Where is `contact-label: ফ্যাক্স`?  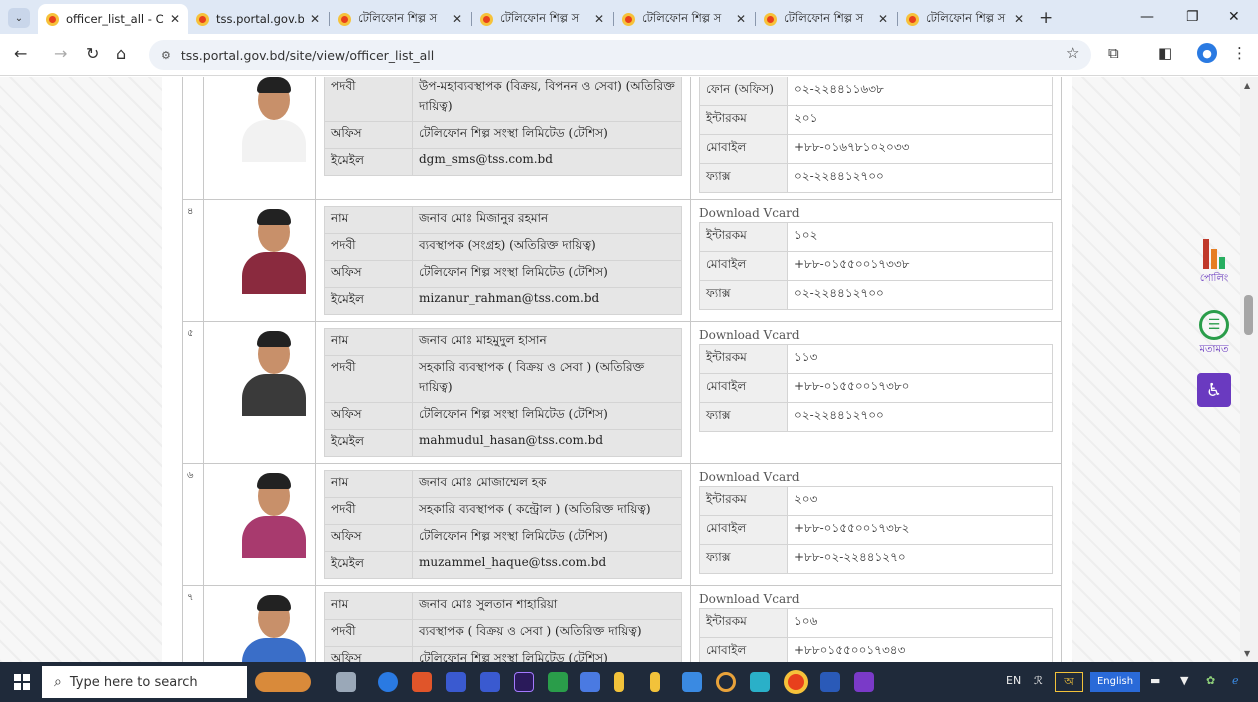
contact-label: ফ্যাক্স is located at coordinates (743, 417).